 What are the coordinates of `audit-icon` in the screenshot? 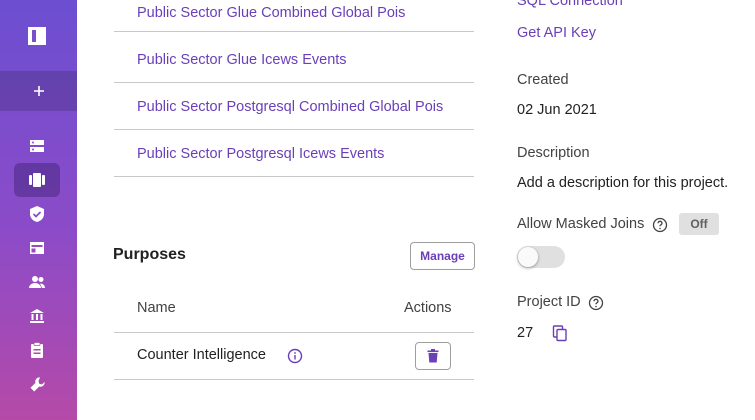 It's located at (37, 350).